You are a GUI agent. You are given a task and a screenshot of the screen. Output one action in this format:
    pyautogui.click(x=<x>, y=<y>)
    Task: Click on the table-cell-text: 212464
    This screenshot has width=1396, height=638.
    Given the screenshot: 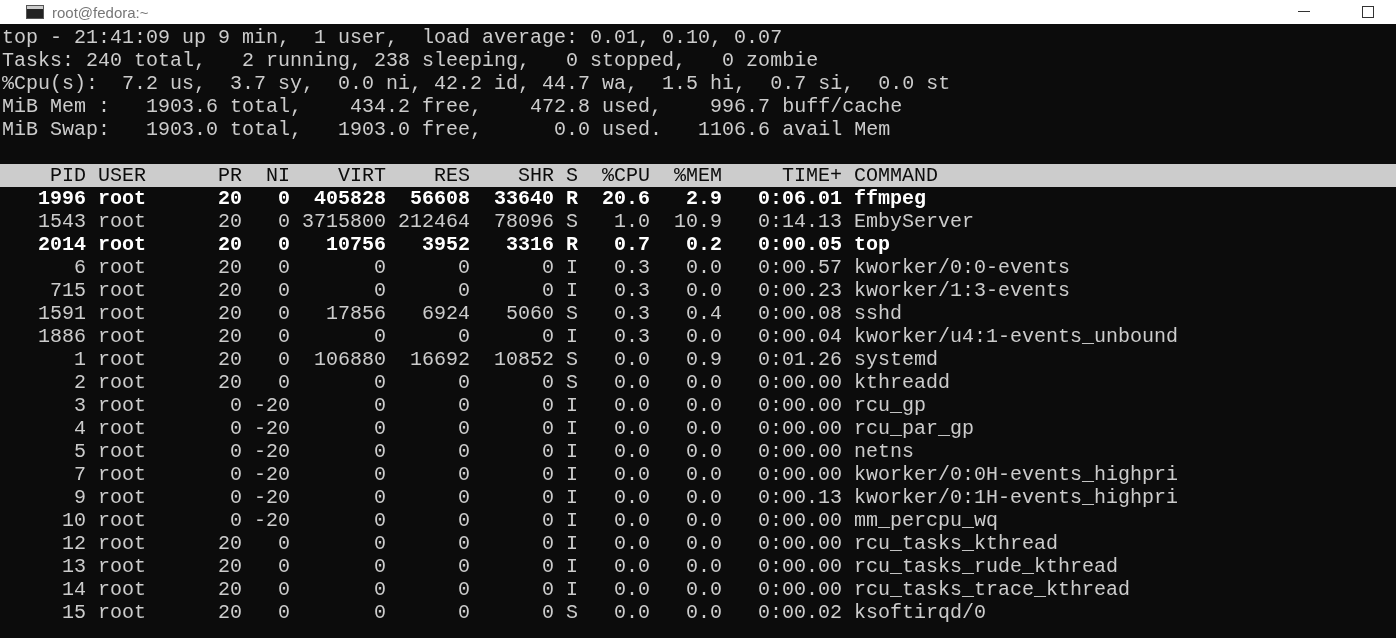 What is the action you would take?
    pyautogui.click(x=434, y=221)
    